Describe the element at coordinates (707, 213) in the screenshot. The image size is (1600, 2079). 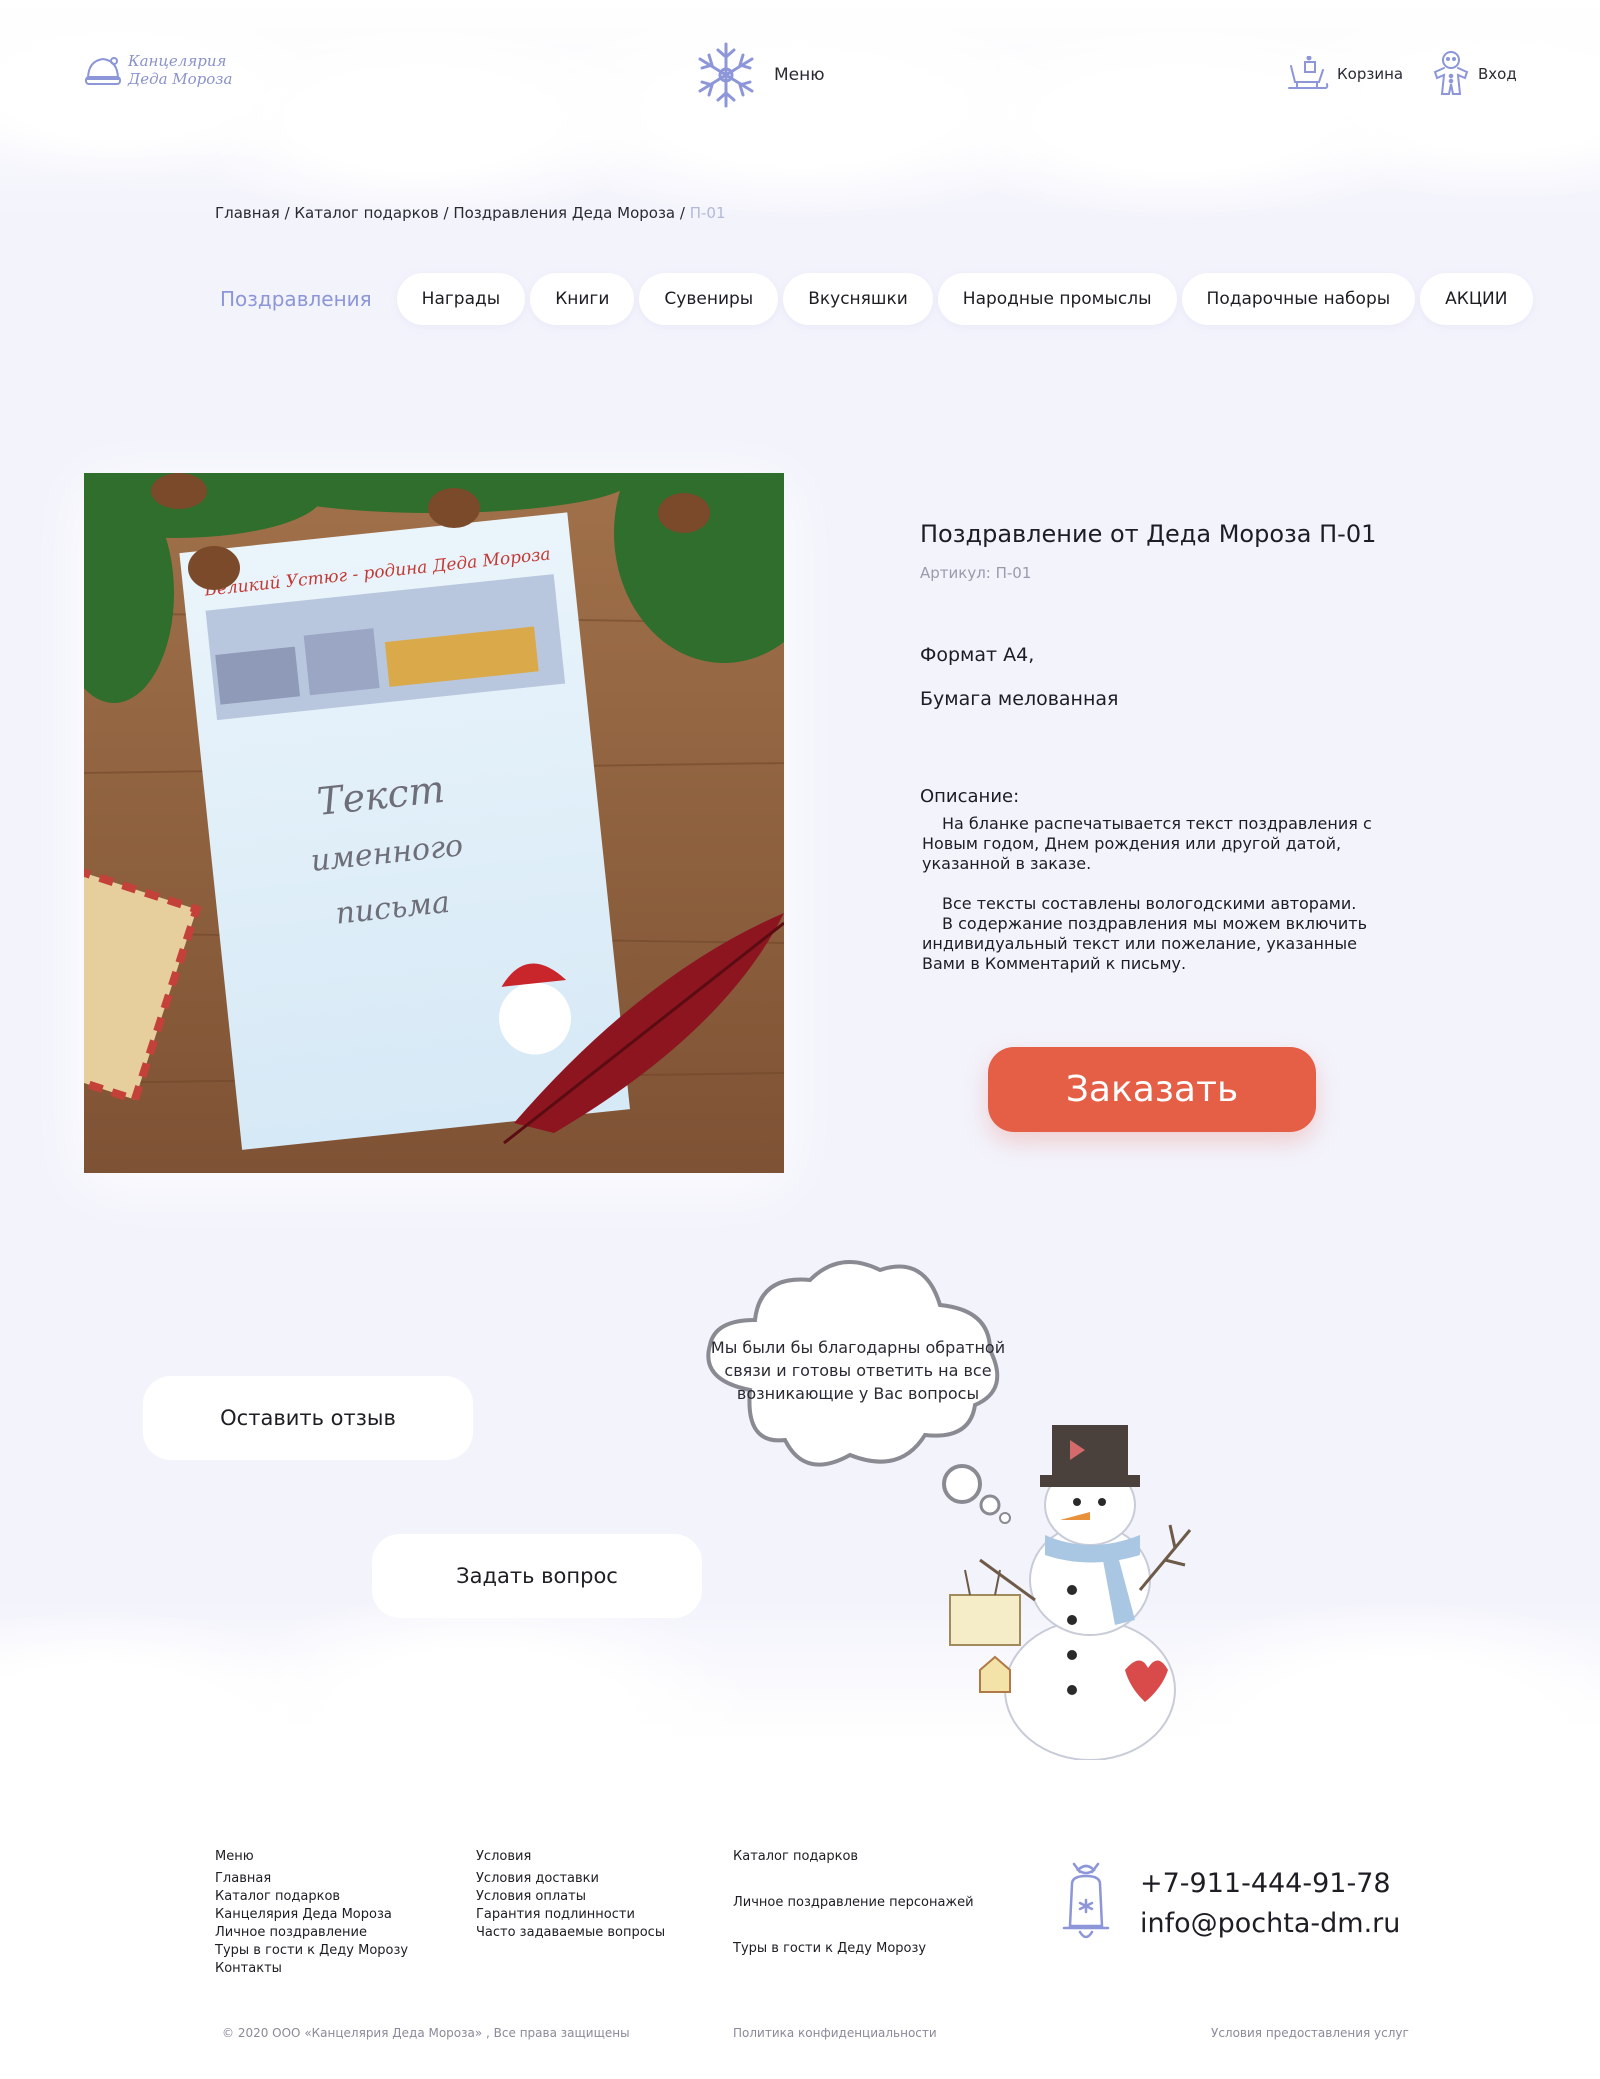
I see `breadcrumb-current: П-01` at that location.